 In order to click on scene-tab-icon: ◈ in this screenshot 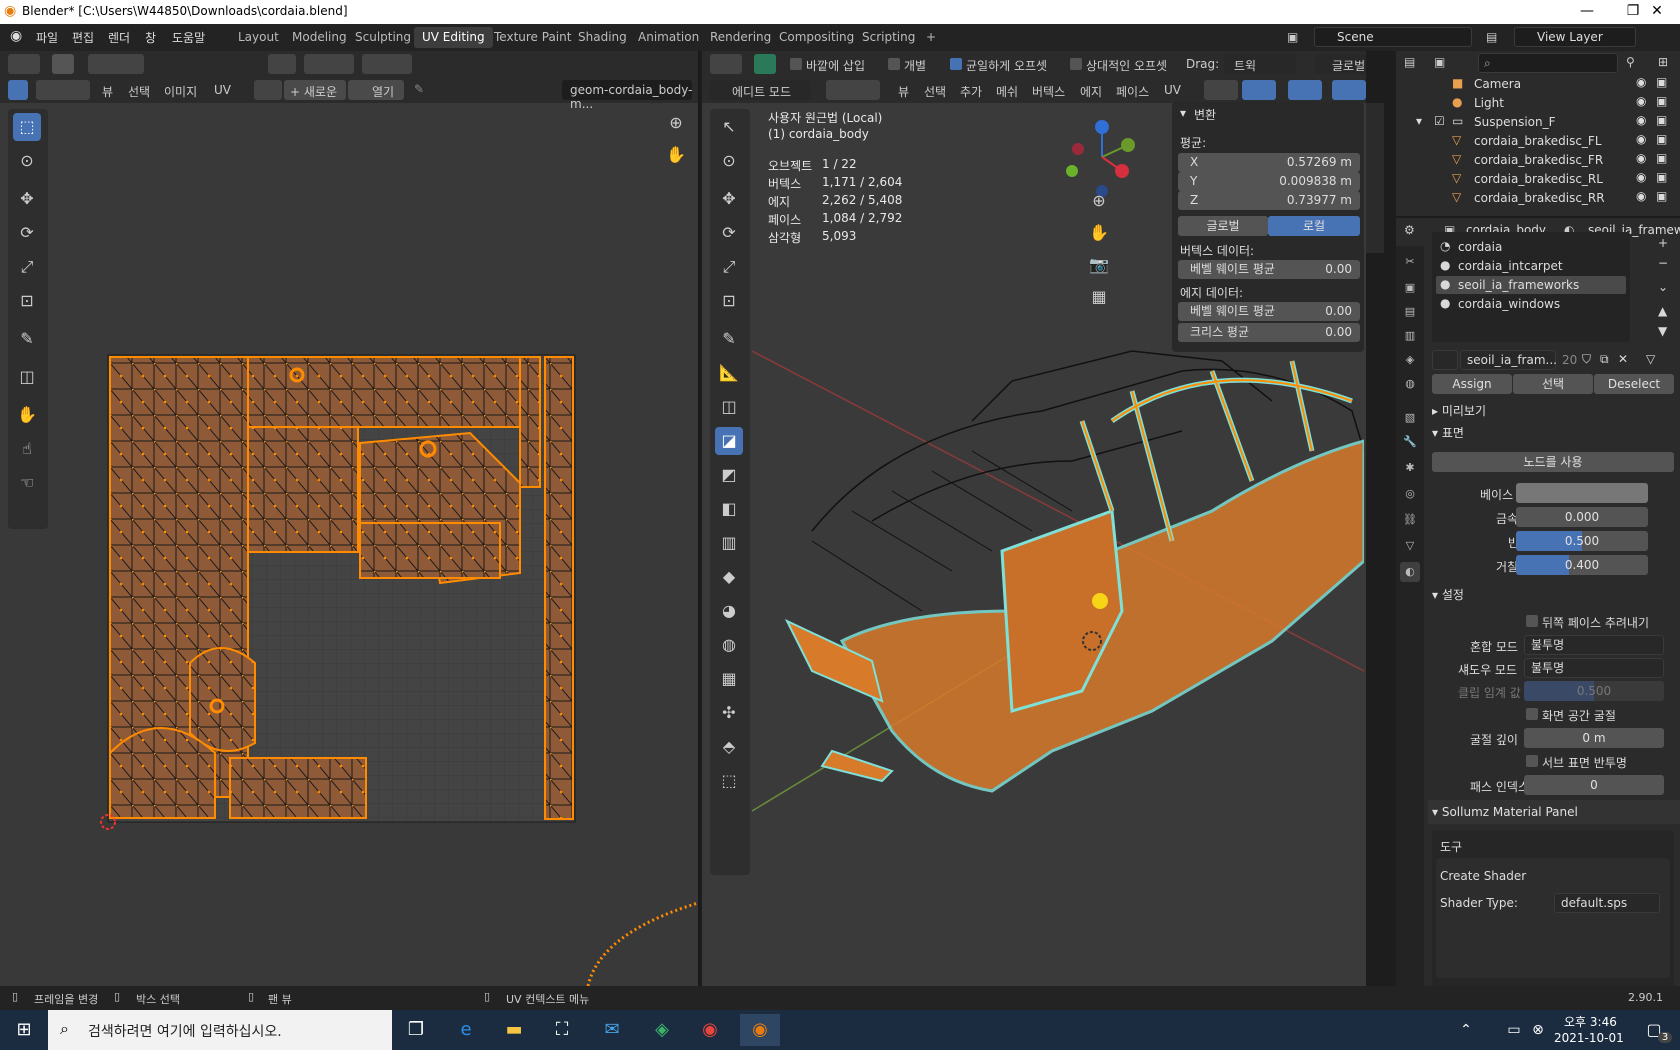, I will do `click(1410, 360)`.